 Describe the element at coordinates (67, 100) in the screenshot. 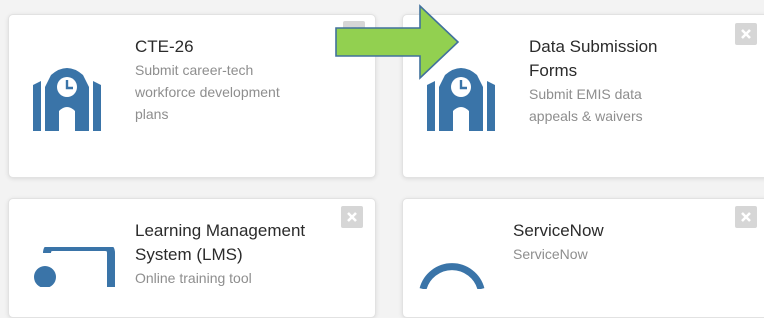

I see `school-building-icon` at that location.